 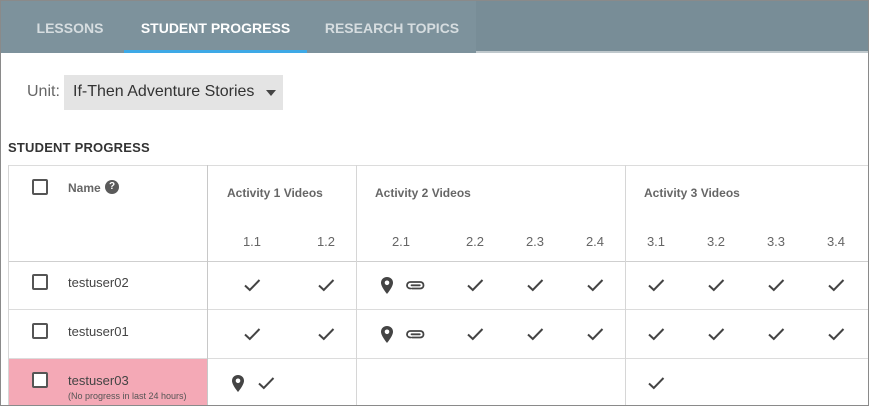 What do you see at coordinates (535, 241) in the screenshot?
I see `video-number-header: 2.3` at bounding box center [535, 241].